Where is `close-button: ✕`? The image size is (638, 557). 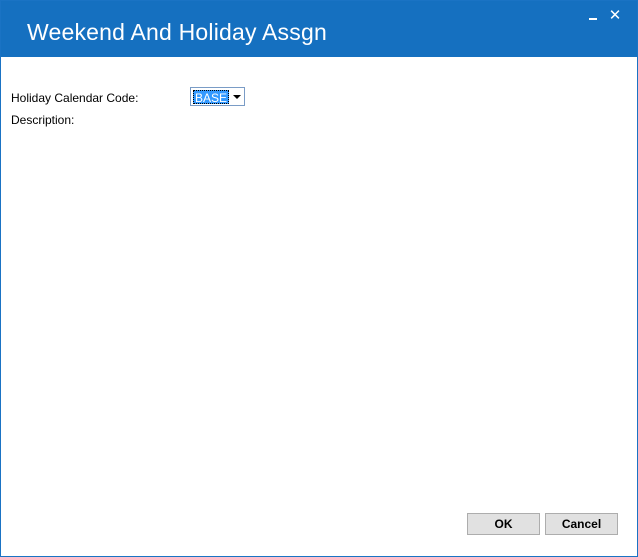 close-button: ✕ is located at coordinates (615, 16).